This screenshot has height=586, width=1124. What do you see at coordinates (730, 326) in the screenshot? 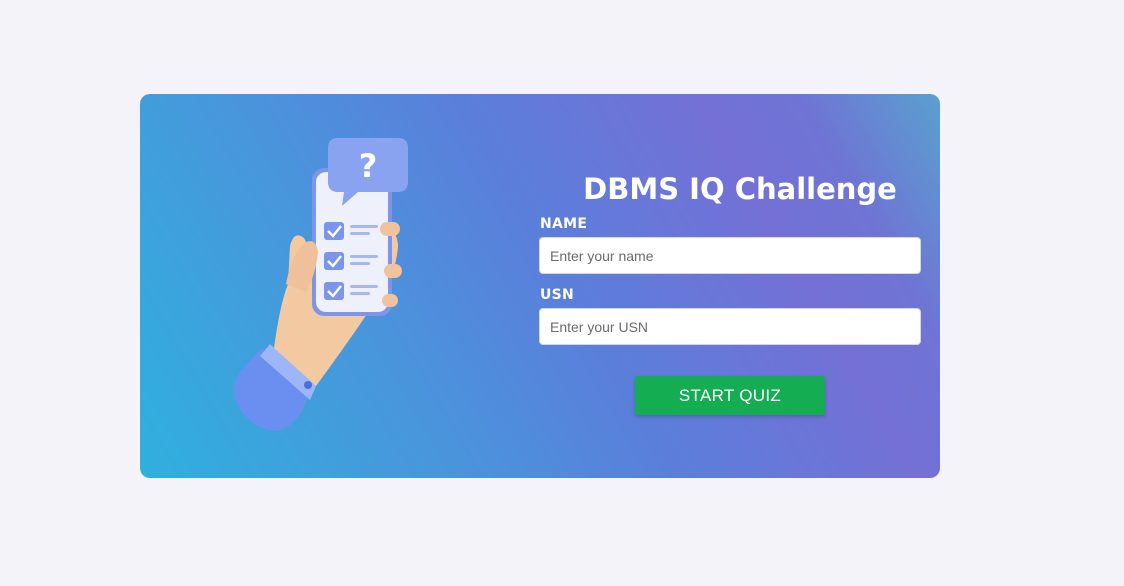
I see `usn-input` at bounding box center [730, 326].